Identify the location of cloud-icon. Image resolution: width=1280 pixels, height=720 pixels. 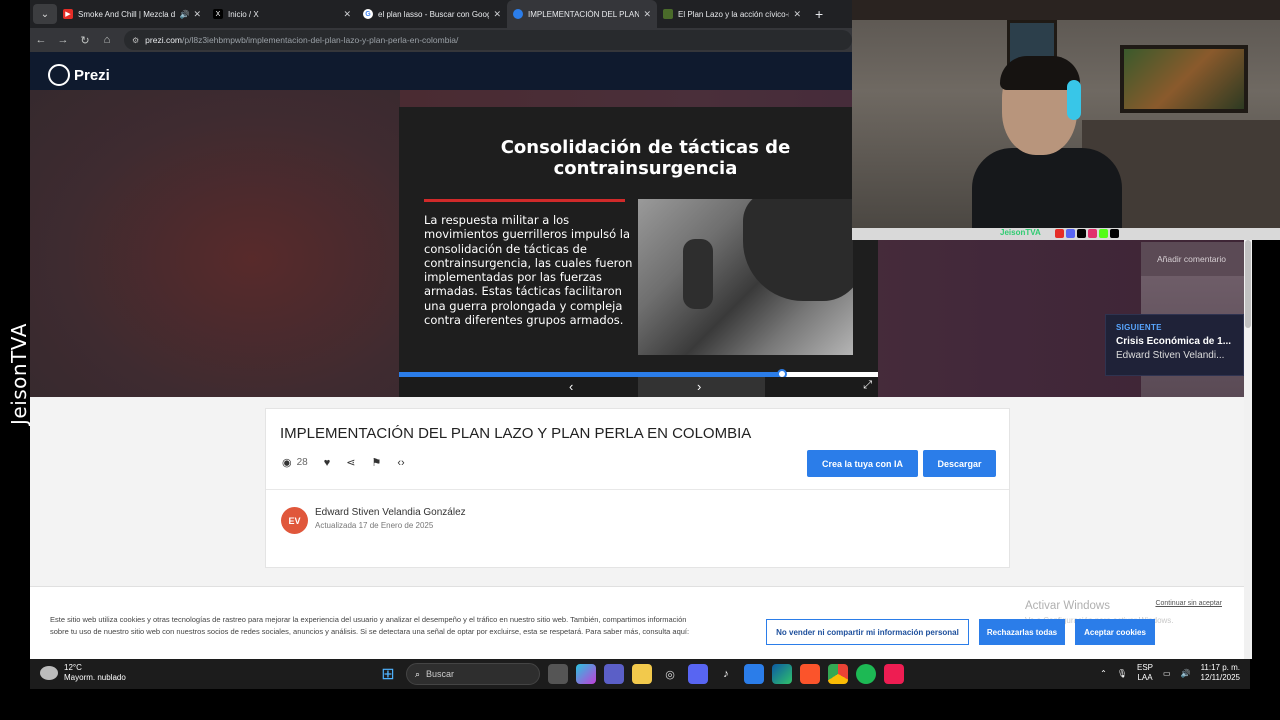
(49, 673).